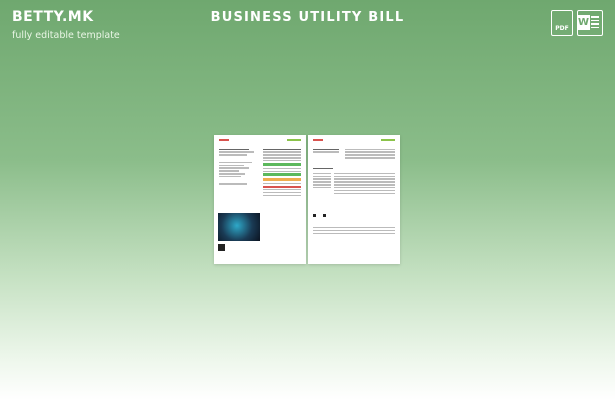  Describe the element at coordinates (307, 17) in the screenshot. I see `page-title: BUSINESS UTILITY BILL` at that location.